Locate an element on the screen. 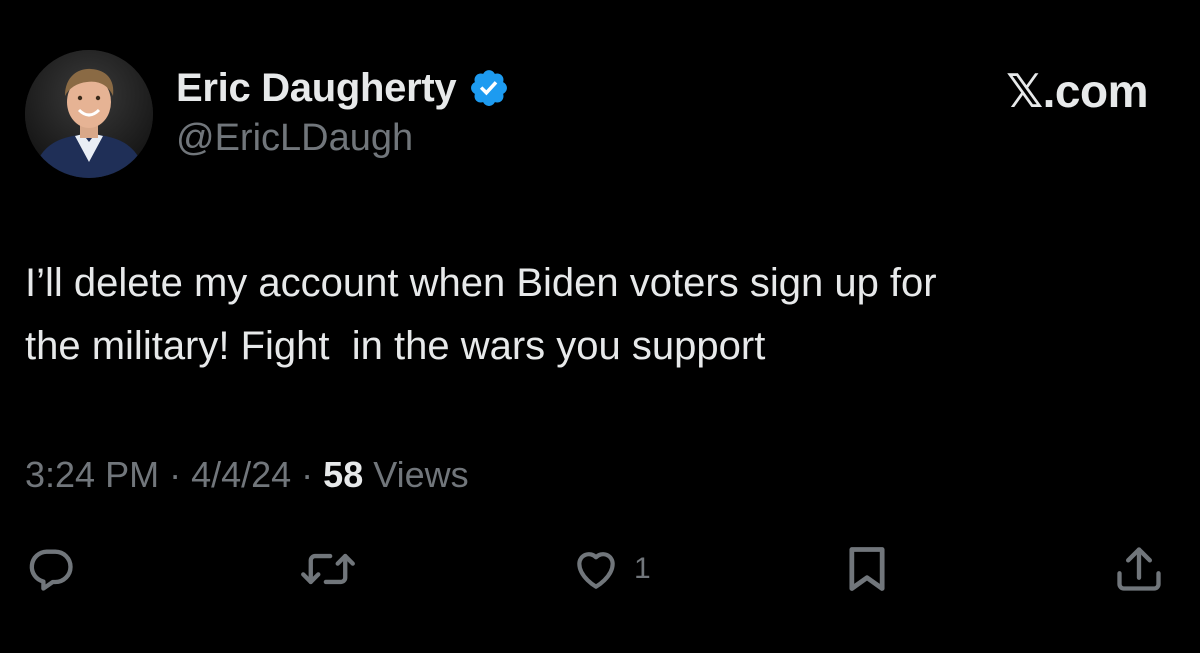  tweet-time: 3:24 PM is located at coordinates (92, 475).